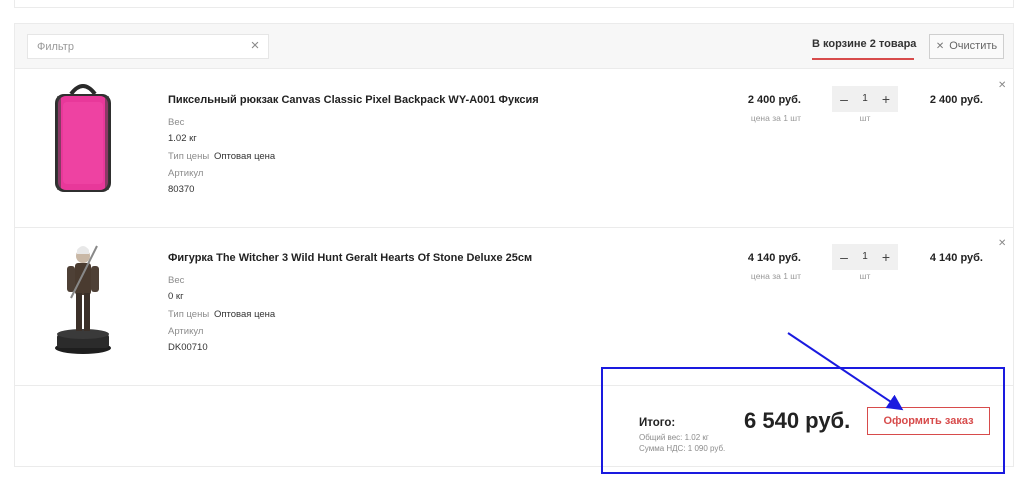 The width and height of the screenshot is (1024, 491). Describe the element at coordinates (182, 138) in the screenshot. I see `weight-value: 1.02 кг` at that location.